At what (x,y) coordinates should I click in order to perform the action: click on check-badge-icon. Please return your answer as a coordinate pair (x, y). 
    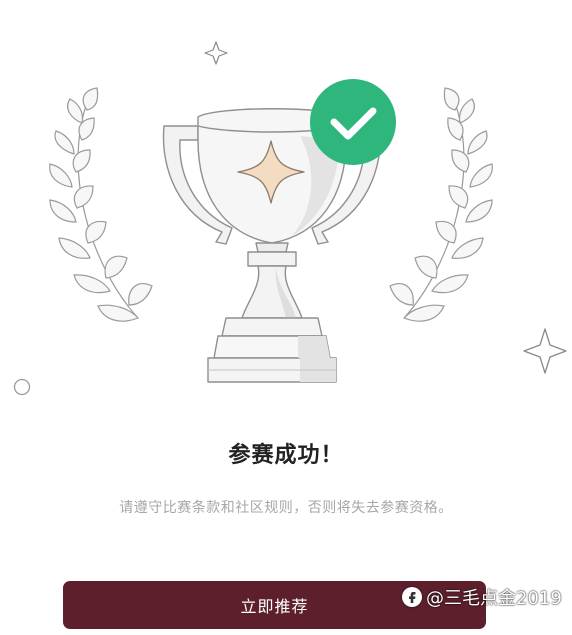
    Looking at the image, I should click on (353, 122).